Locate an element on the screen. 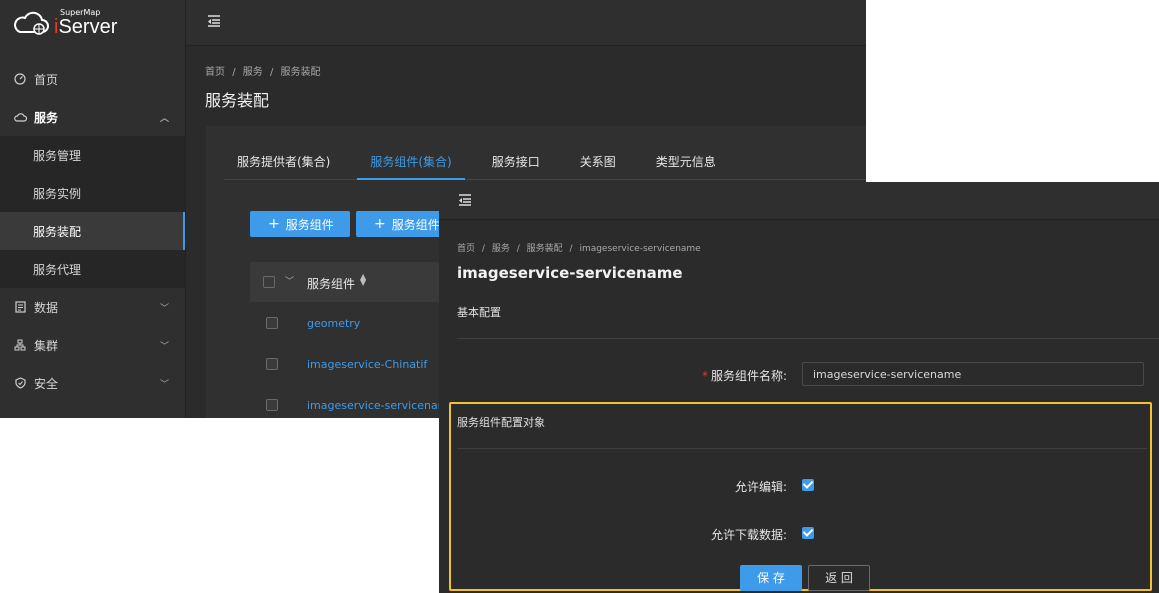  chevron-up-icon: ︿ is located at coordinates (164, 119).